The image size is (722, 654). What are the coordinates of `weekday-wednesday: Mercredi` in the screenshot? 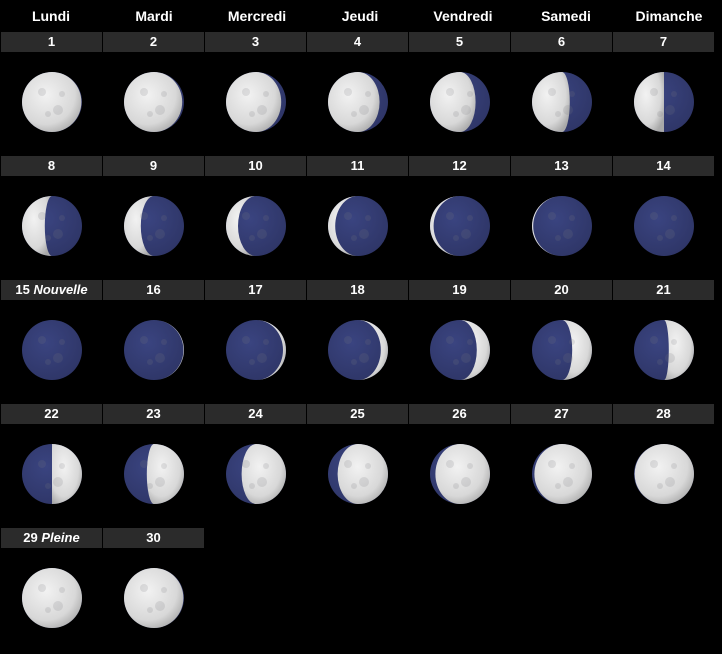 It's located at (257, 16).